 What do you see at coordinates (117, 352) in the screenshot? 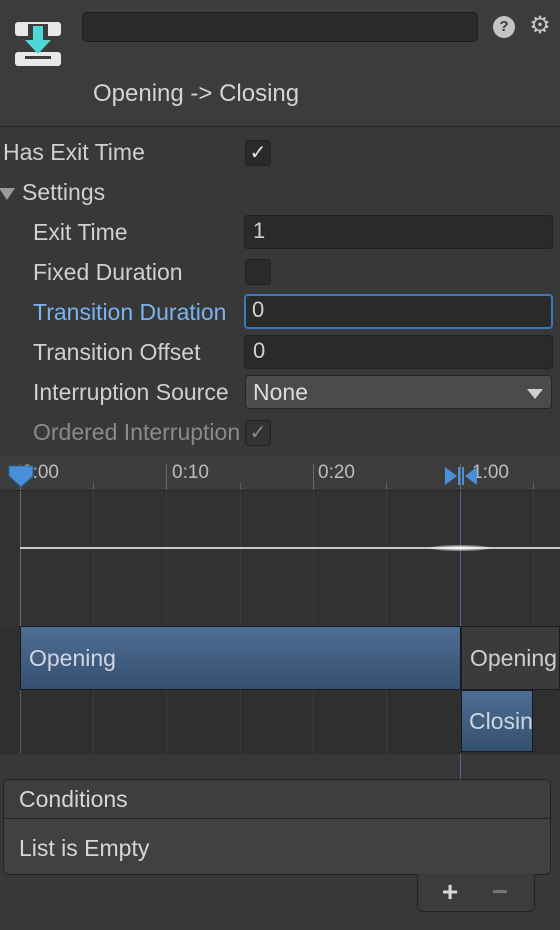
I see `transition-offset-label: Transition Offset` at bounding box center [117, 352].